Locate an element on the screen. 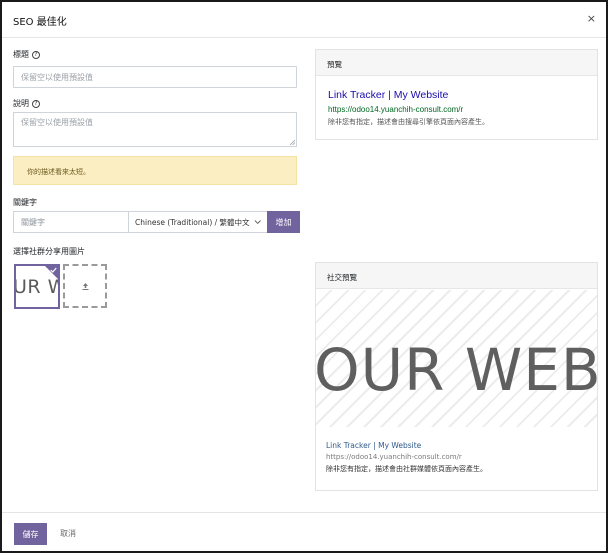  resize-grip-icon is located at coordinates (292, 142).